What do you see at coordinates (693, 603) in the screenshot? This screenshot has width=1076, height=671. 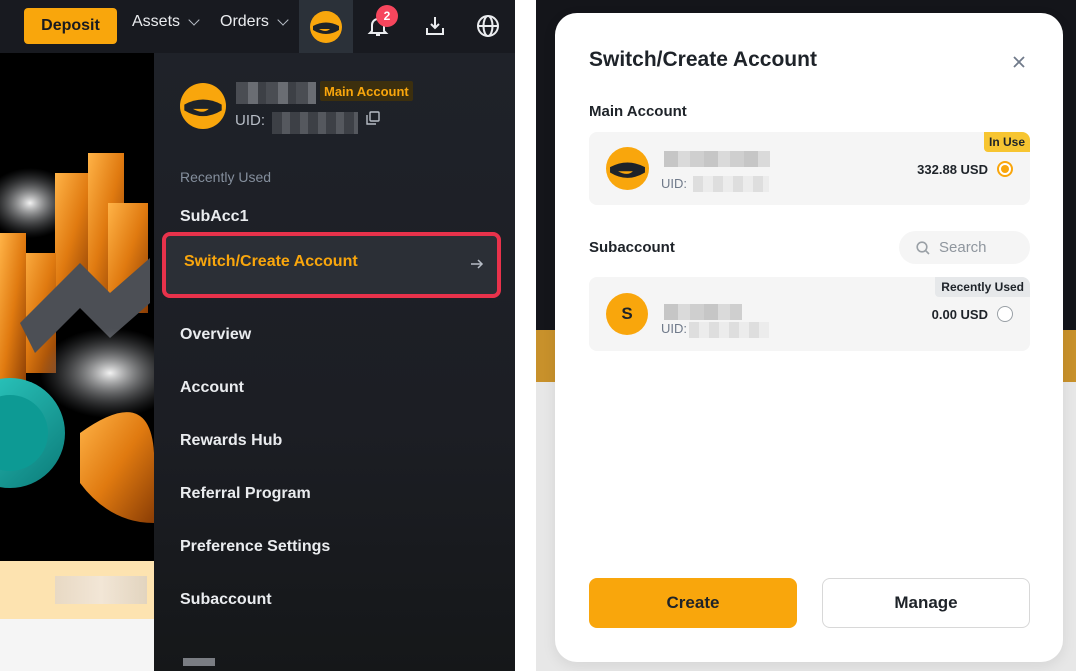 I see `create-button: Create` at bounding box center [693, 603].